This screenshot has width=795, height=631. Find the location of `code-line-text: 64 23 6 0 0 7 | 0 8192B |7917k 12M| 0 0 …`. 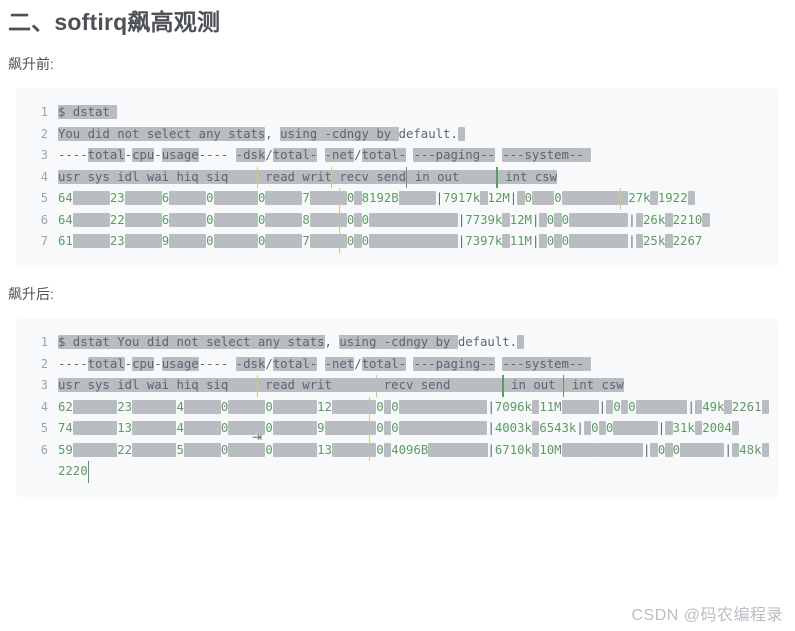

code-line-text: 64 23 6 0 0 7 | 0 8192B |7917k 12M| 0 0 … is located at coordinates (414, 199).